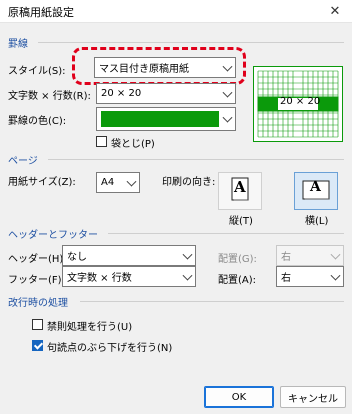  Describe the element at coordinates (121, 93) in the screenshot. I see `chars-lines-value: 20 × 20` at that location.